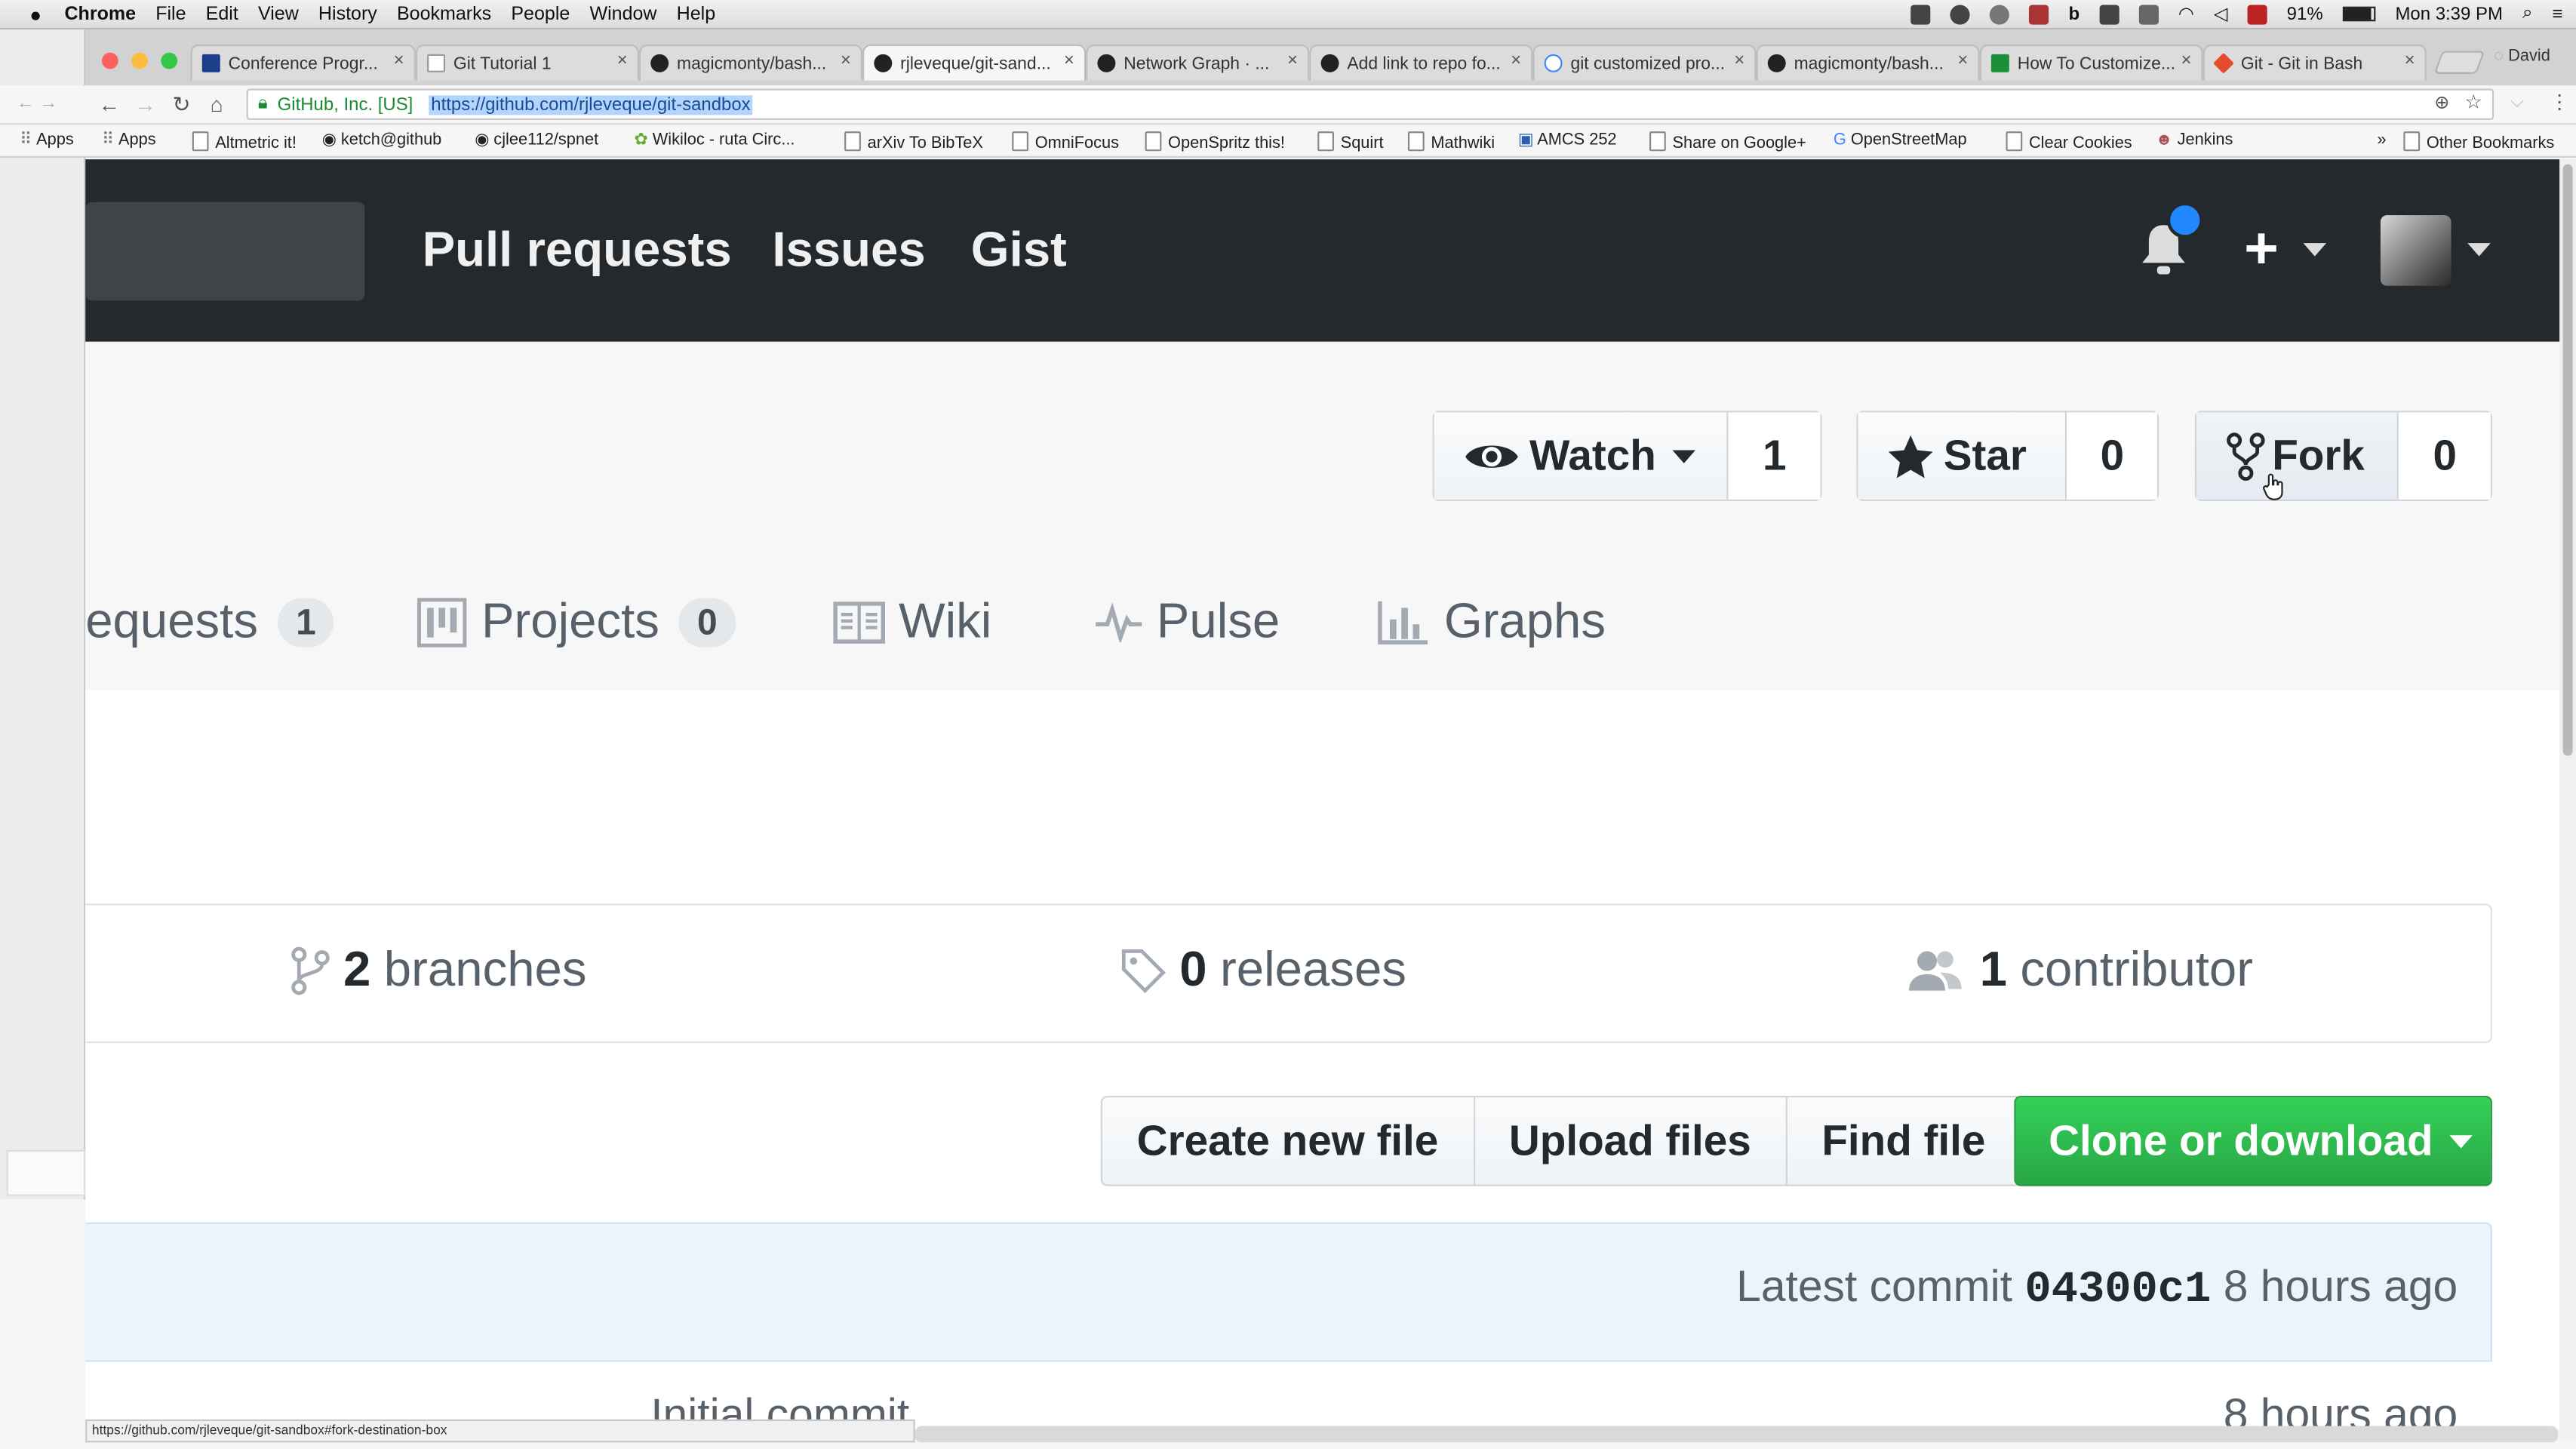 Image resolution: width=2576 pixels, height=1449 pixels. I want to click on lock-icon: 🔒︎, so click(263, 104).